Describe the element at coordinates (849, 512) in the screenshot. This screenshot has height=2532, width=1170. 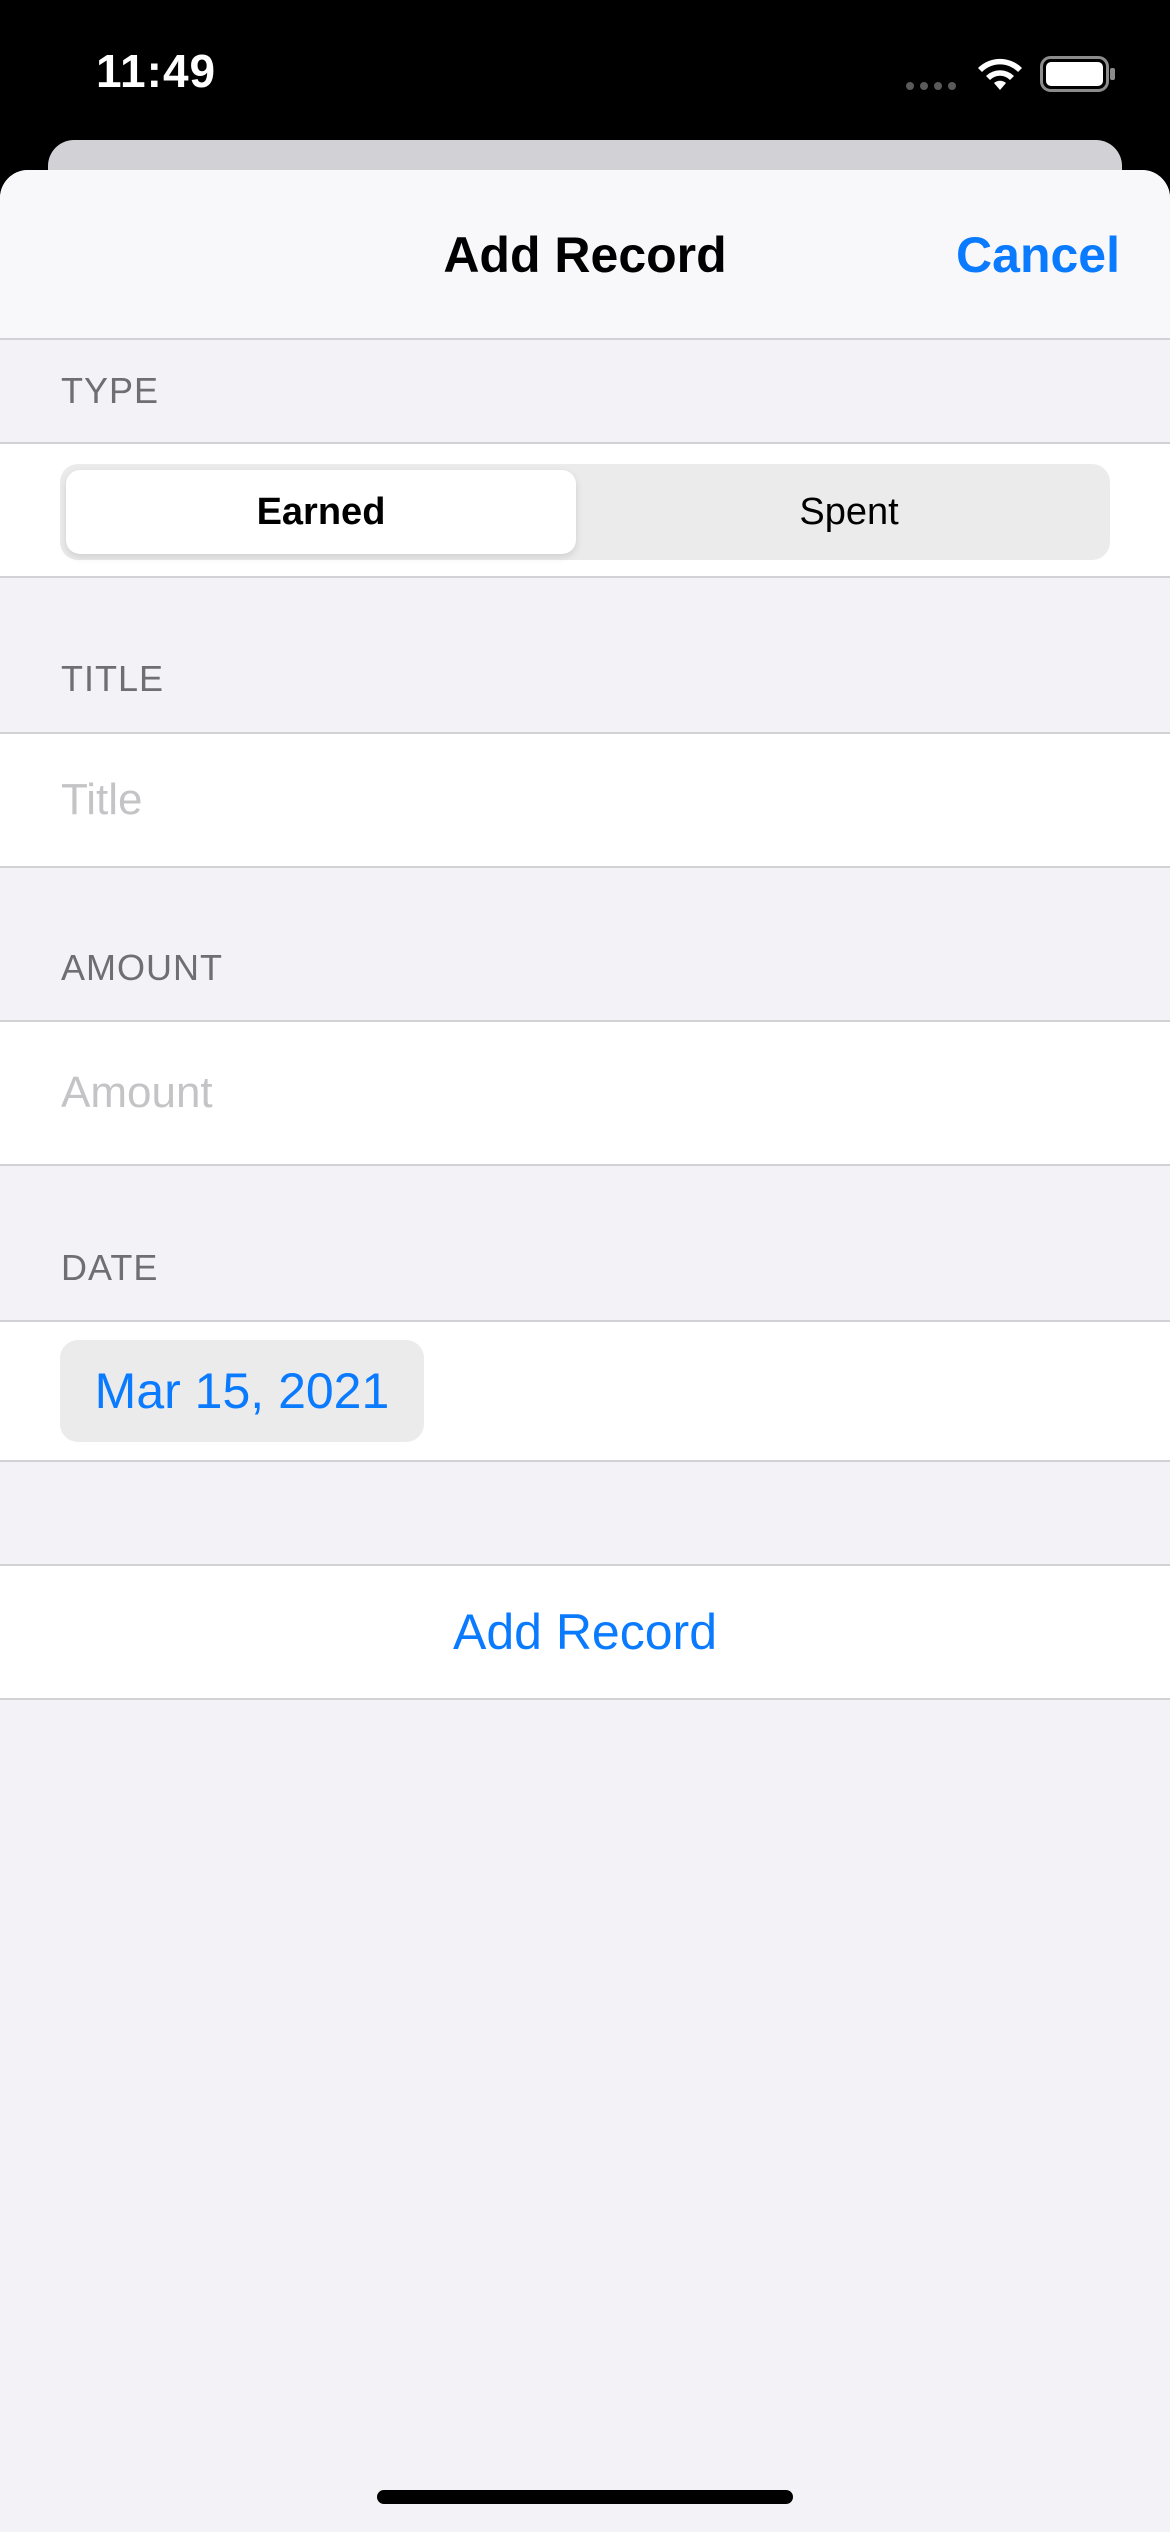
I see `segment-spent: Spent` at that location.